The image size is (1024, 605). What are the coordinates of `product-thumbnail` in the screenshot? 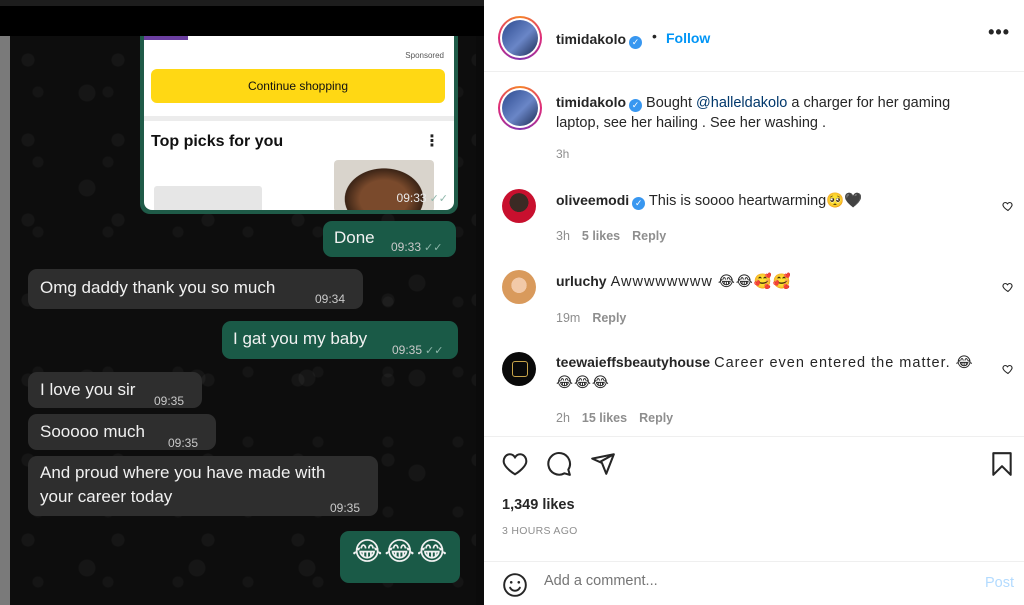 It's located at (208, 198).